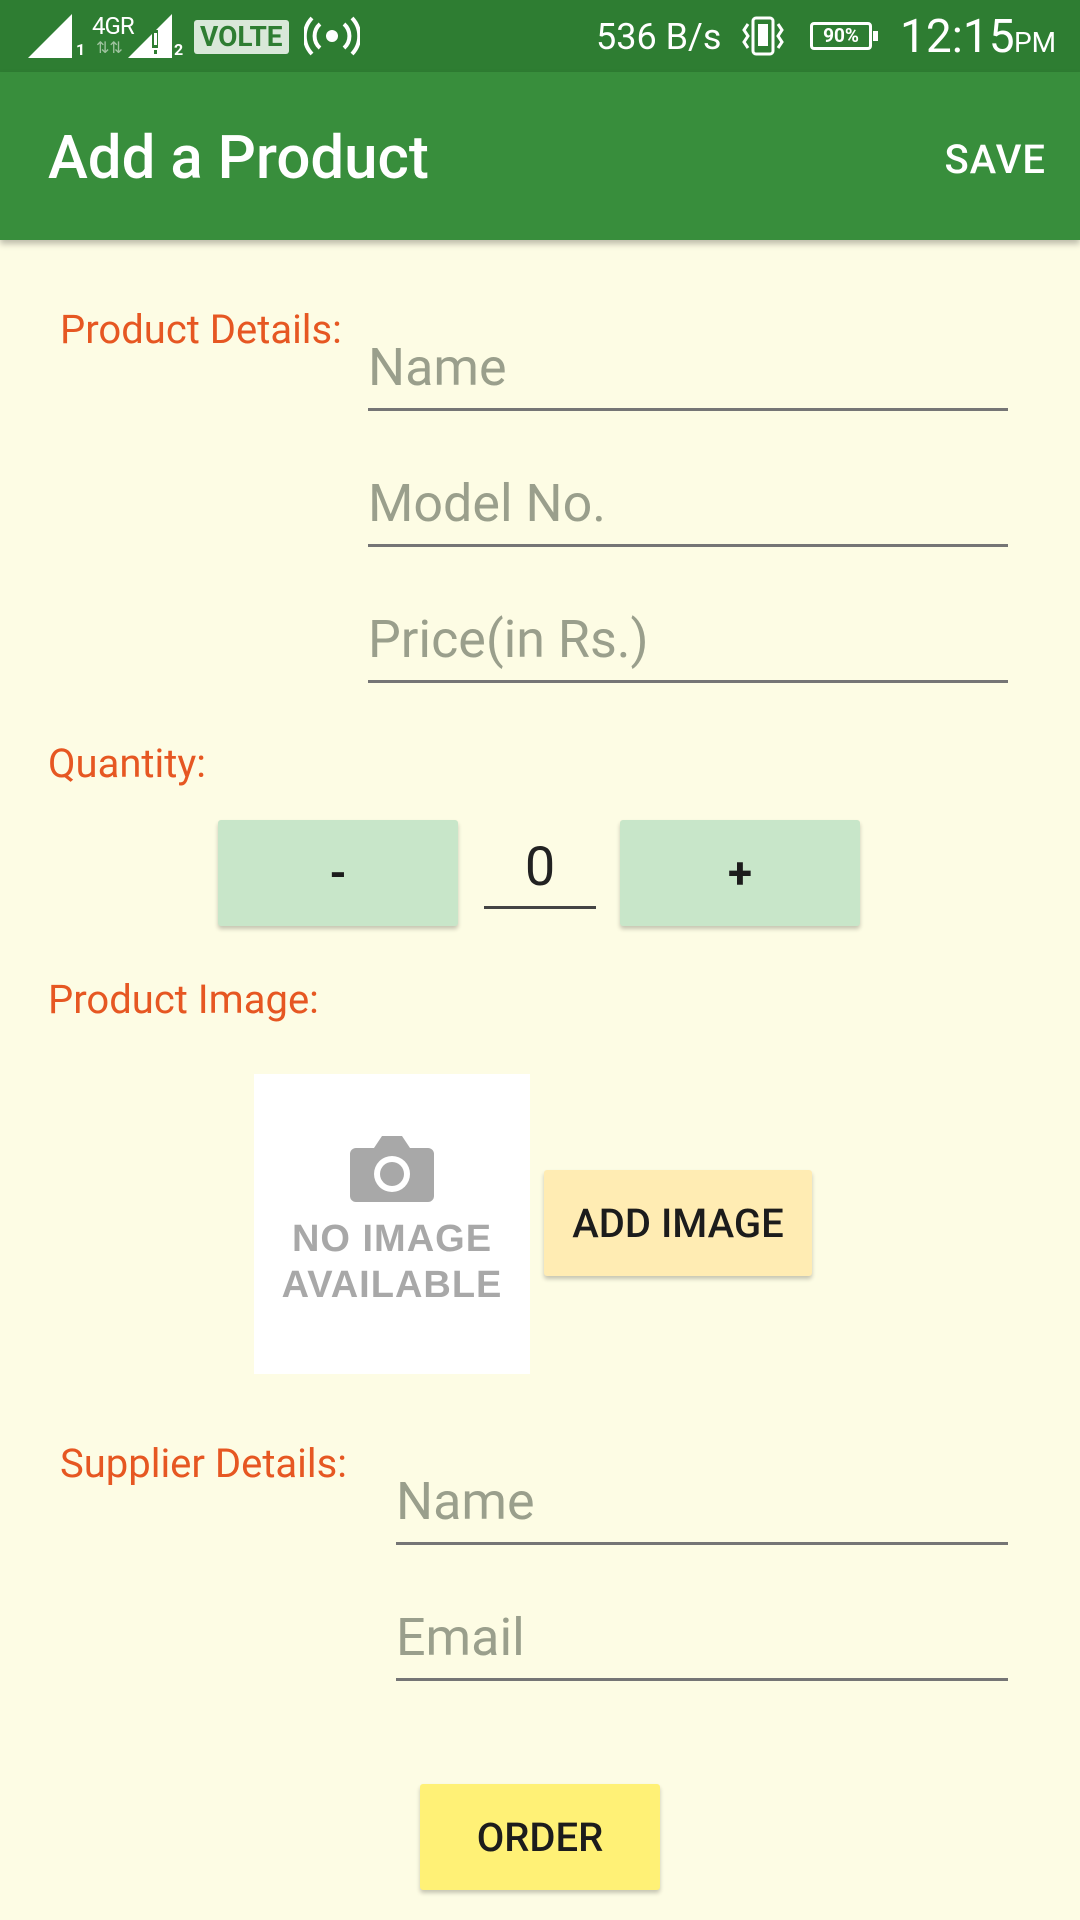  Describe the element at coordinates (995, 159) in the screenshot. I see `save-button: SAVE` at that location.